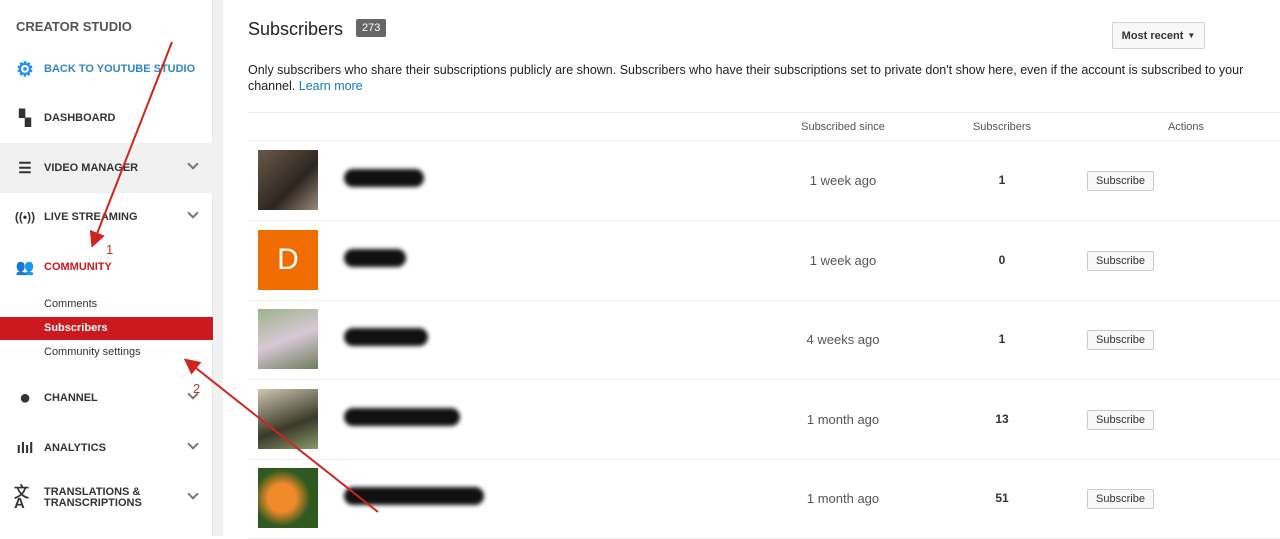 Image resolution: width=1280 pixels, height=539 pixels. What do you see at coordinates (764, 420) in the screenshot?
I see `table-row: 1 month ago 13 Subscribe` at bounding box center [764, 420].